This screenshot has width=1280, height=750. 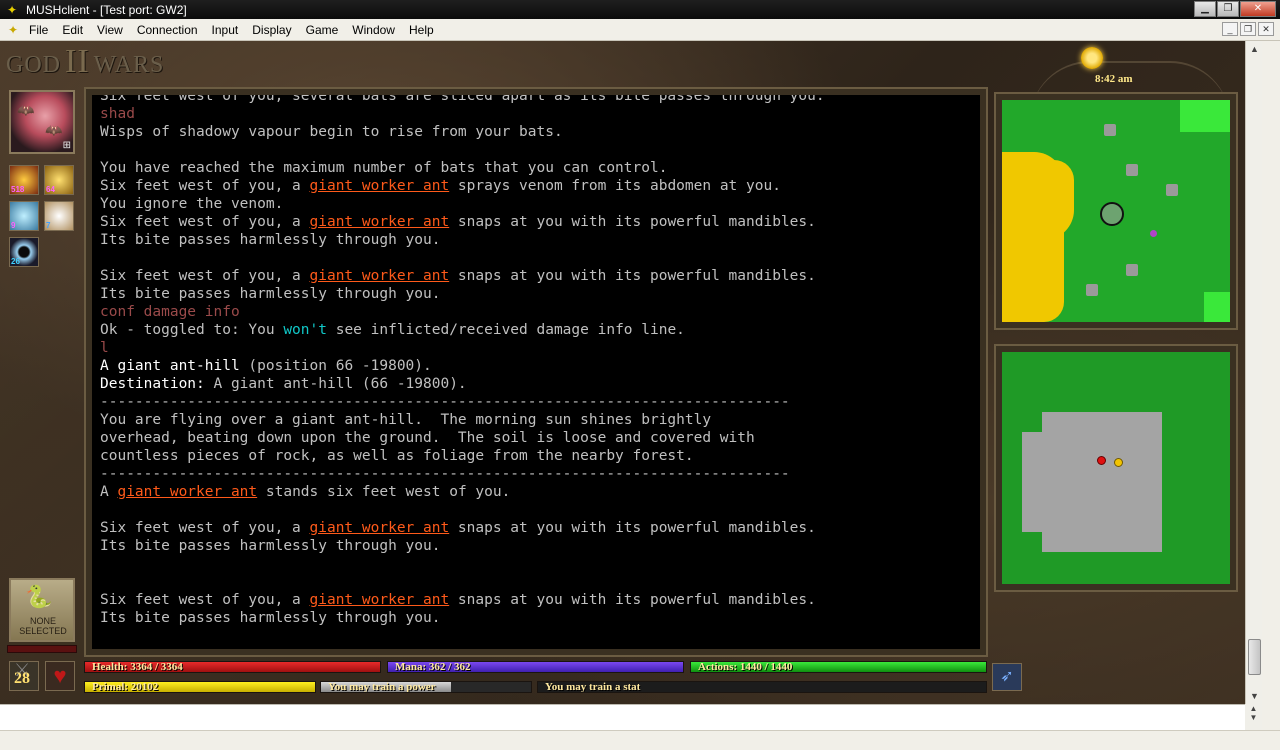 I want to click on output-text: A, so click(x=109, y=492).